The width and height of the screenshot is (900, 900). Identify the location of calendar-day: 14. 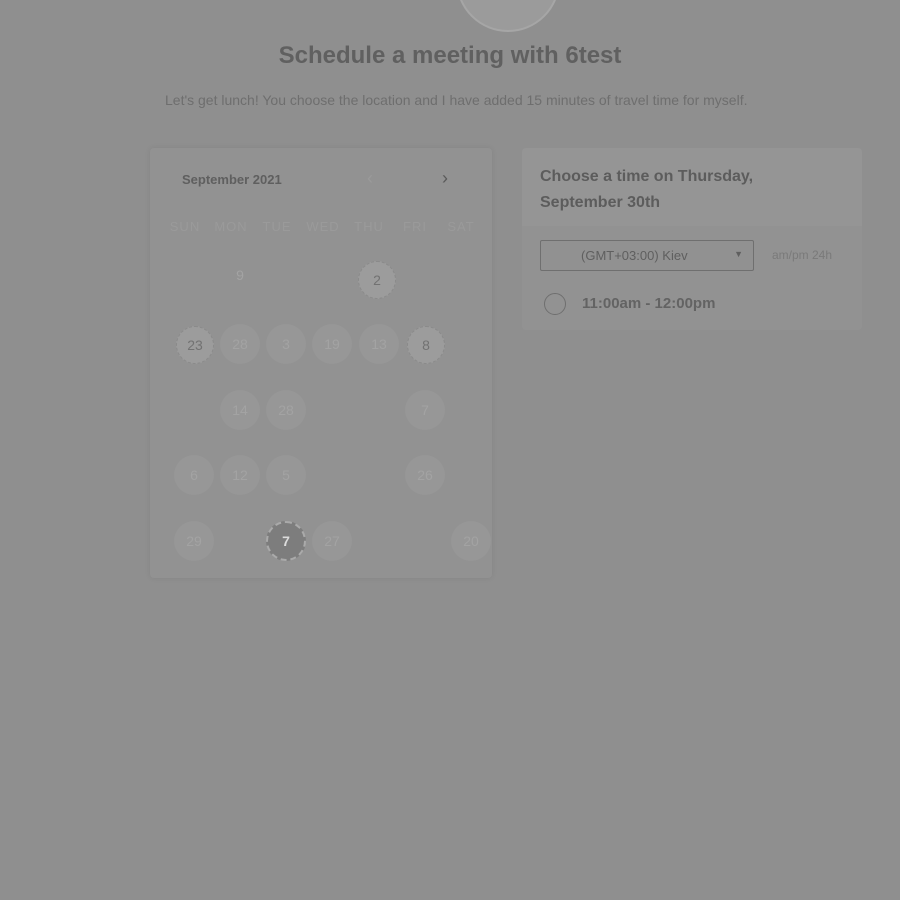
(240, 410).